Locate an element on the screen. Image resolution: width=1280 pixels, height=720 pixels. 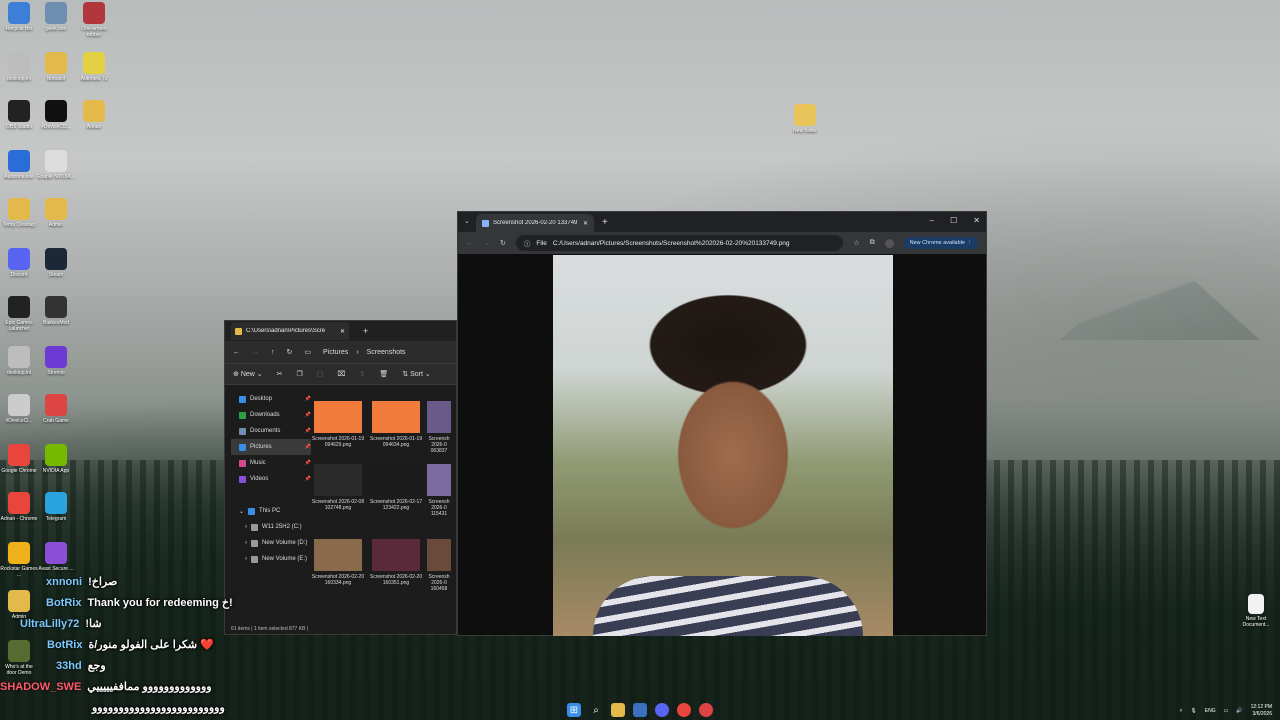
chat-message: xnnoni !صراخ is located at coordinates (130, 582).